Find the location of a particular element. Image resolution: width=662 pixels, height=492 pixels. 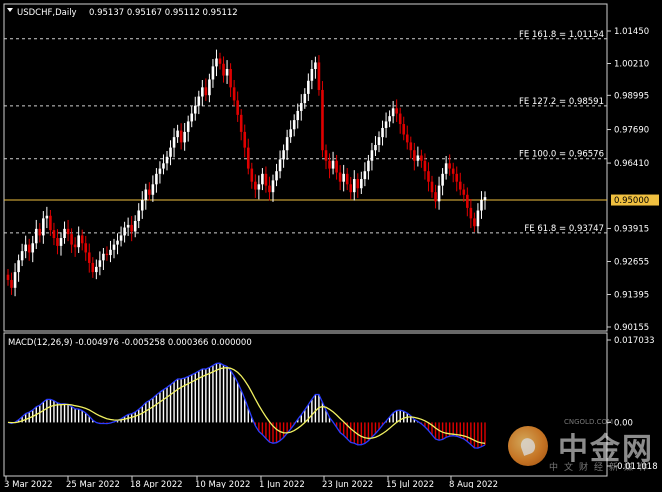

ohlc-values: 0.95137 0.95167 0.95112 0.95112 is located at coordinates (163, 13).